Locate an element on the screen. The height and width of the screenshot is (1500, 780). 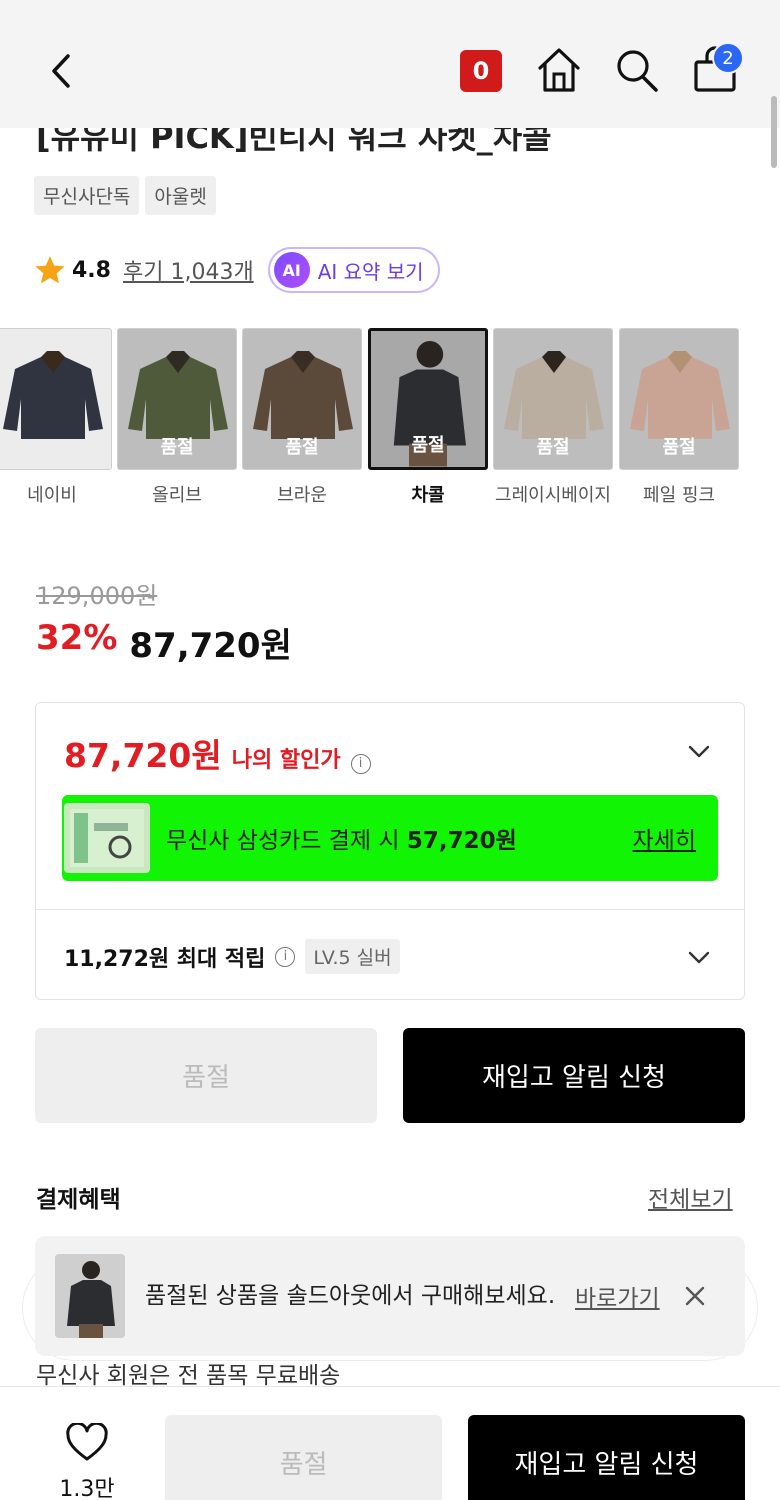
musinsa-logo-button: 0 is located at coordinates (481, 71).